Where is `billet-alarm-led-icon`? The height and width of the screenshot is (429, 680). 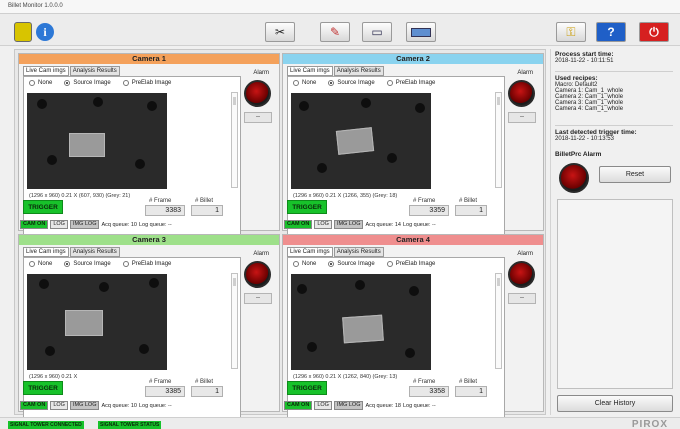 billet-alarm-led-icon is located at coordinates (574, 178).